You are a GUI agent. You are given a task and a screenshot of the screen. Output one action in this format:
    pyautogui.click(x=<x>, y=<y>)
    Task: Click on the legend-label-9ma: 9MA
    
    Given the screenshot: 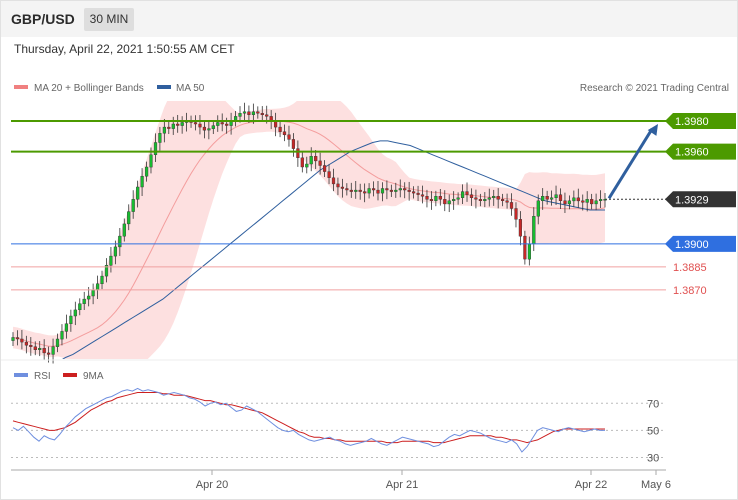 What is the action you would take?
    pyautogui.click(x=93, y=376)
    